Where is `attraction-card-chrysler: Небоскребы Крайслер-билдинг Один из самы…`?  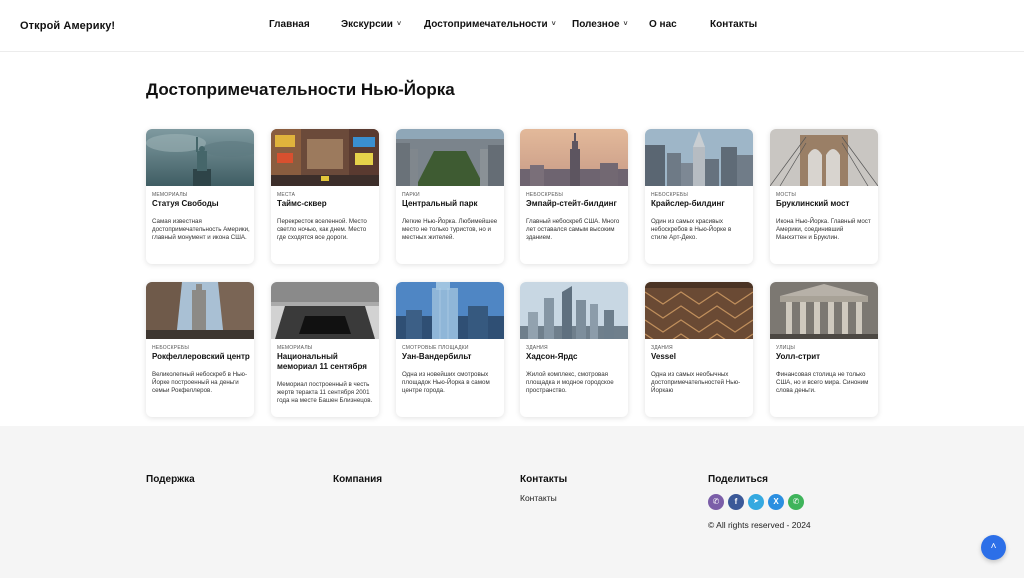 attraction-card-chrysler: Небоскребы Крайслер-билдинг Один из самы… is located at coordinates (699, 196).